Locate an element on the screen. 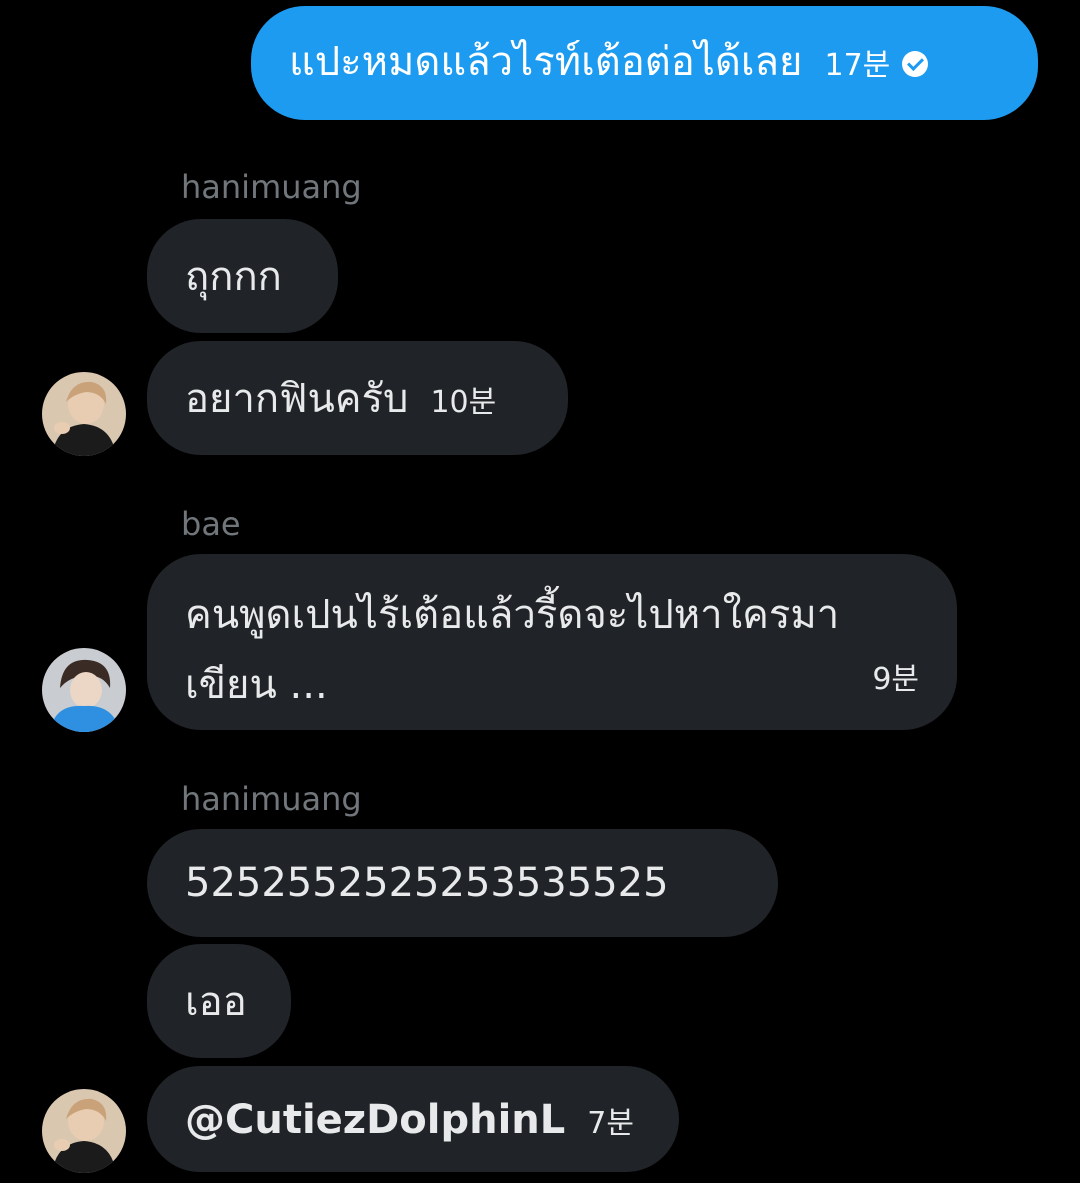 The height and width of the screenshot is (1183, 1080). incoming-message-bubble: @CutiezDolphinL 7분 is located at coordinates (413, 1119).